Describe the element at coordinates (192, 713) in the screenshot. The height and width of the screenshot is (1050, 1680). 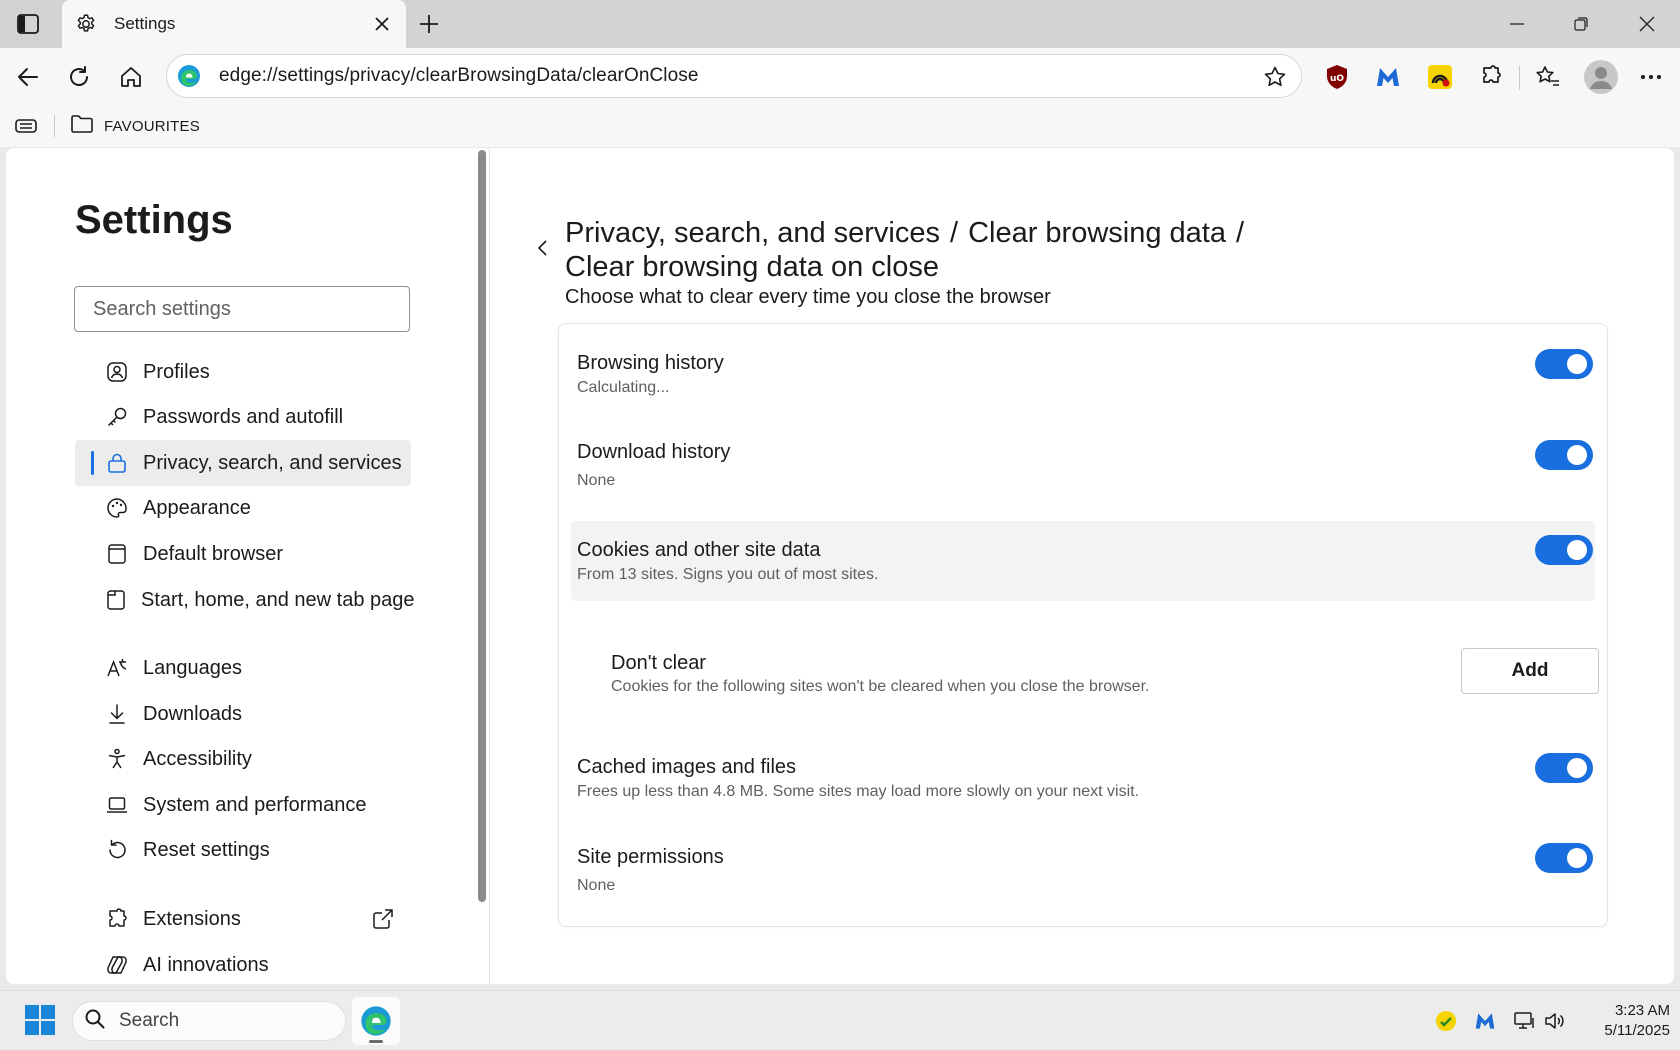
I see `sidebar-item-label: Downloads` at that location.